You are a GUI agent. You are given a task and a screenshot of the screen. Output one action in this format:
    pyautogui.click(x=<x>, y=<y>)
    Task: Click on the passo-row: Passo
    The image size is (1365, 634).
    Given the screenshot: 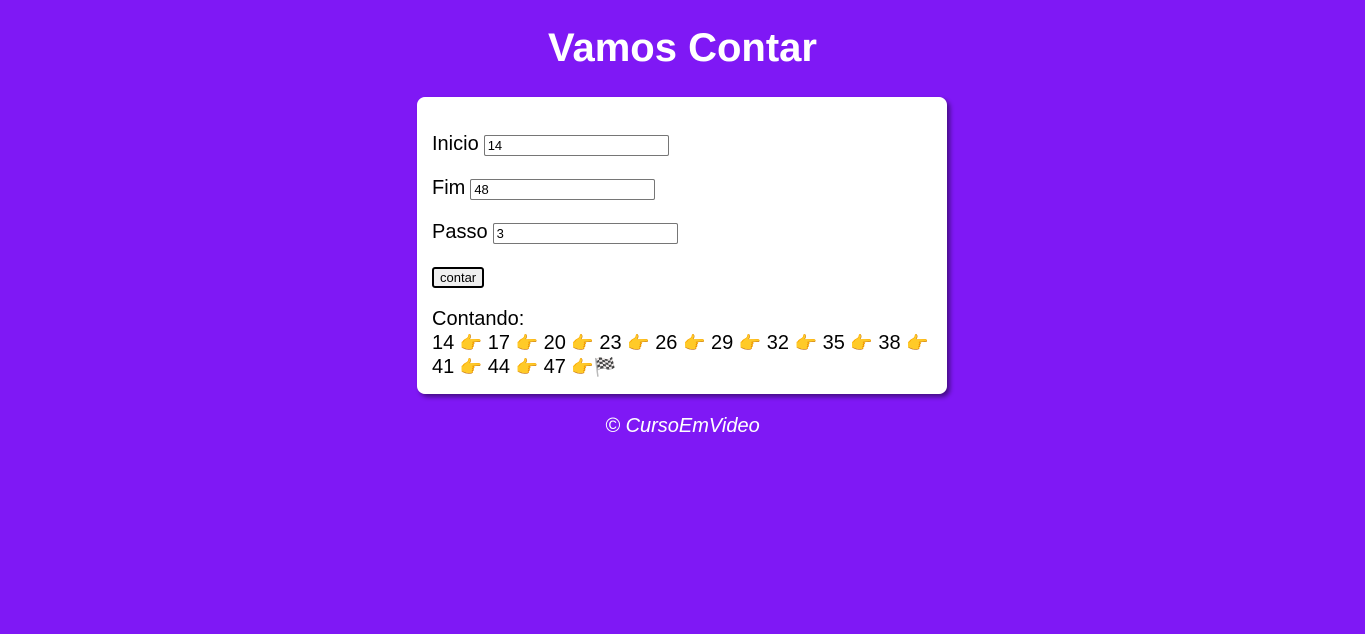 What is the action you would take?
    pyautogui.click(x=555, y=231)
    